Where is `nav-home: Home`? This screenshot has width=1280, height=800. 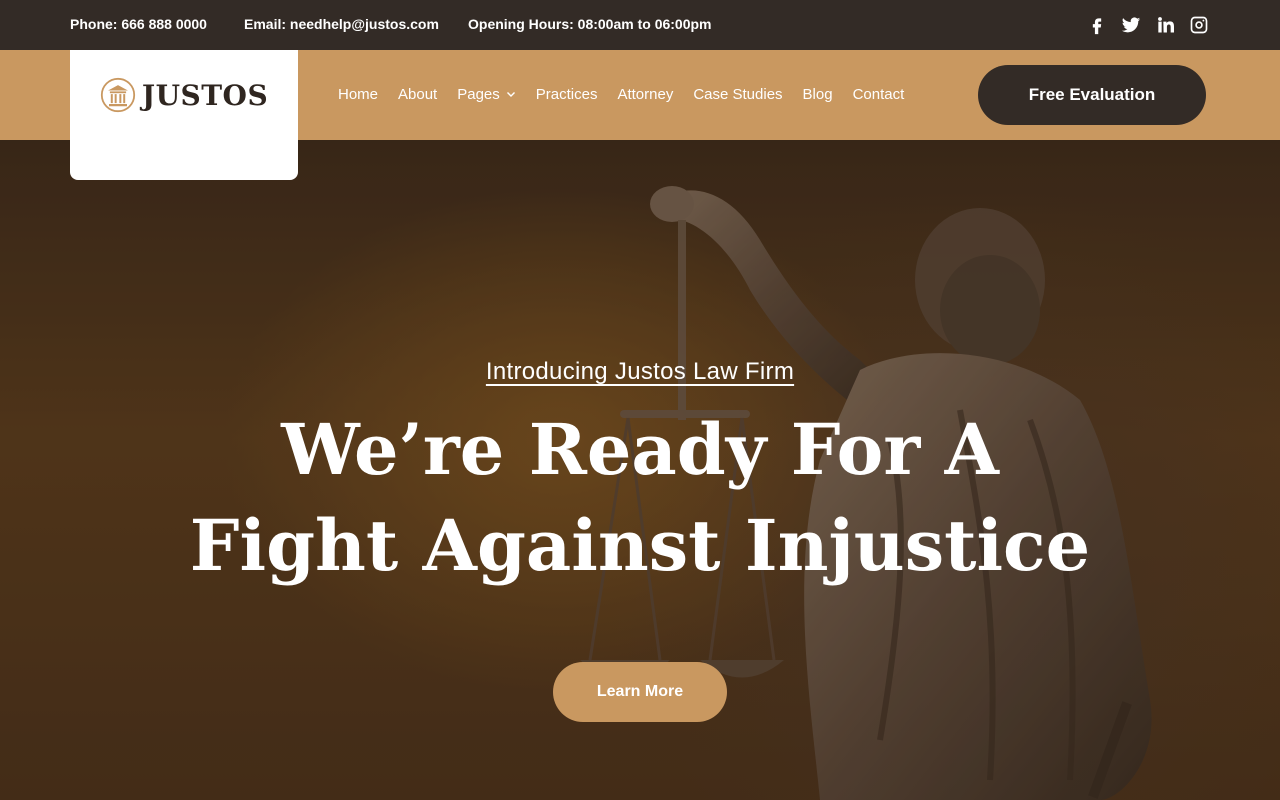
nav-home: Home is located at coordinates (358, 94).